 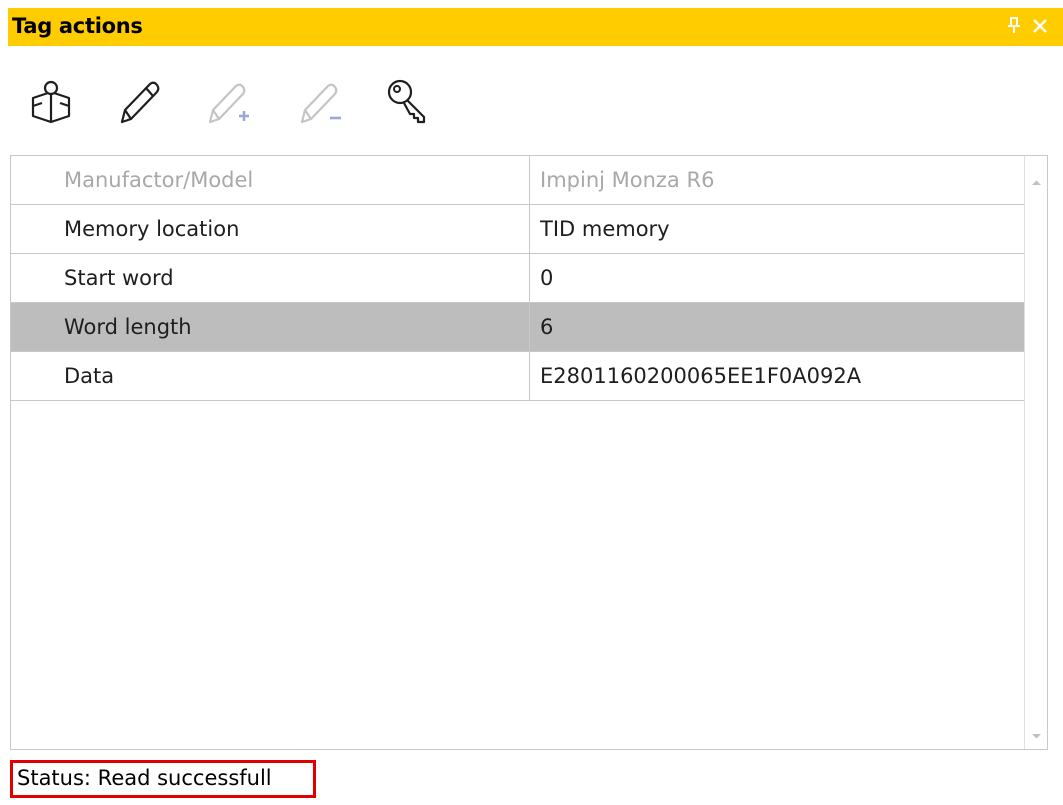 What do you see at coordinates (776, 327) in the screenshot?
I see `property-value: 6` at bounding box center [776, 327].